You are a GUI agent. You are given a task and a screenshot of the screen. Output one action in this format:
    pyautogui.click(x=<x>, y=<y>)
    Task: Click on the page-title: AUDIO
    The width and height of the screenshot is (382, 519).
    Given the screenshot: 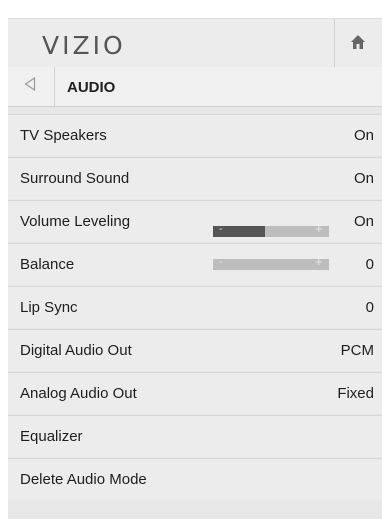 What is the action you would take?
    pyautogui.click(x=91, y=87)
    